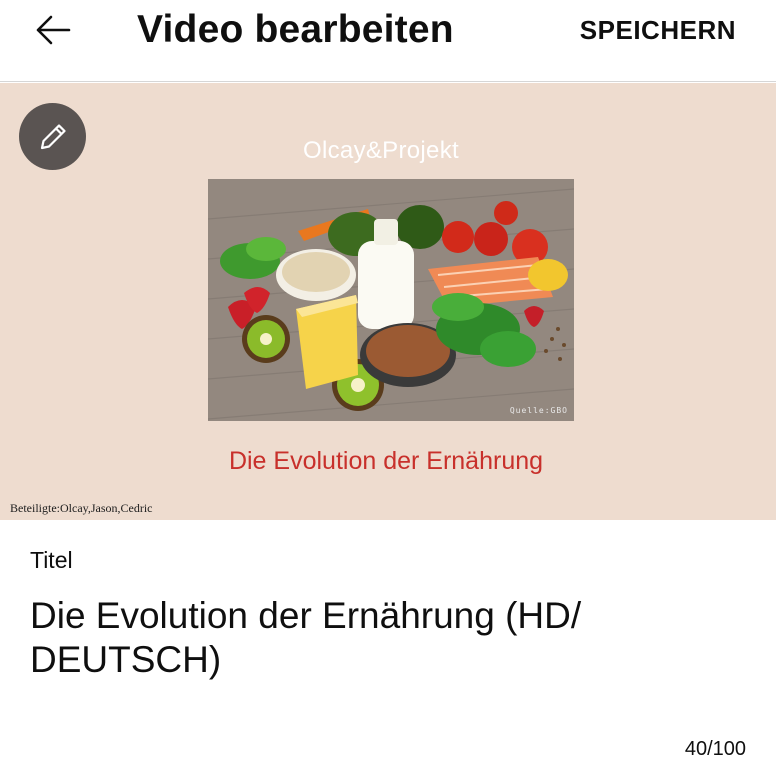  I want to click on page-title: Video bearbeiten, so click(295, 29).